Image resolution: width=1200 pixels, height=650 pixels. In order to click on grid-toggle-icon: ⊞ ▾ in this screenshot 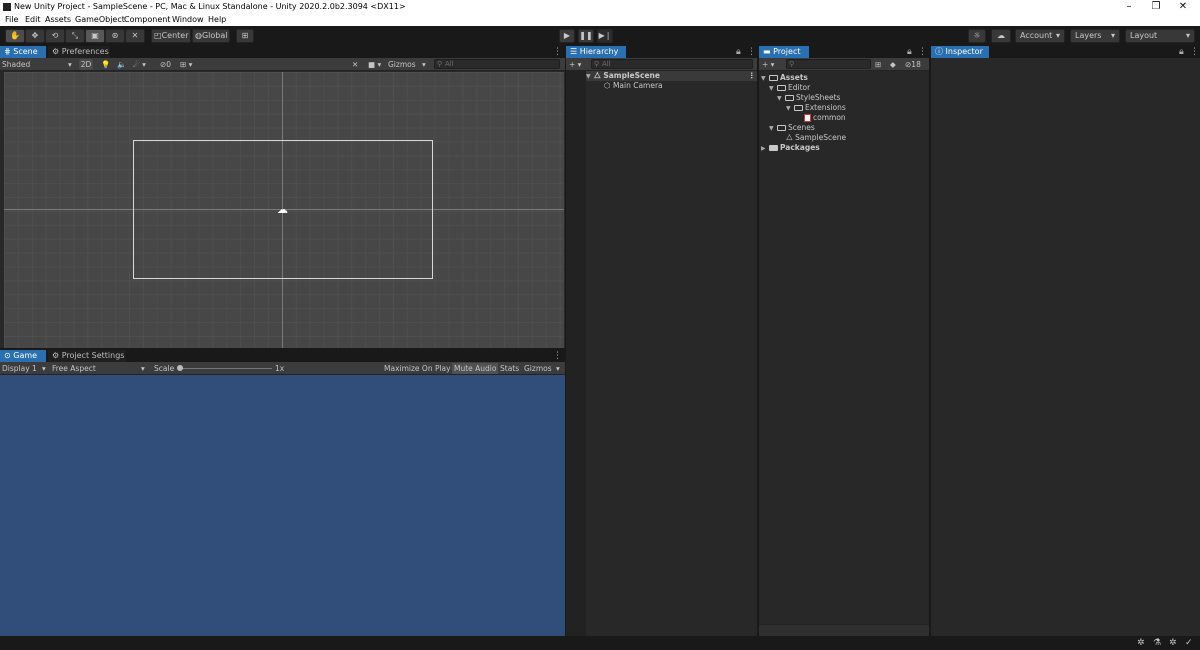, I will do `click(186, 64)`.